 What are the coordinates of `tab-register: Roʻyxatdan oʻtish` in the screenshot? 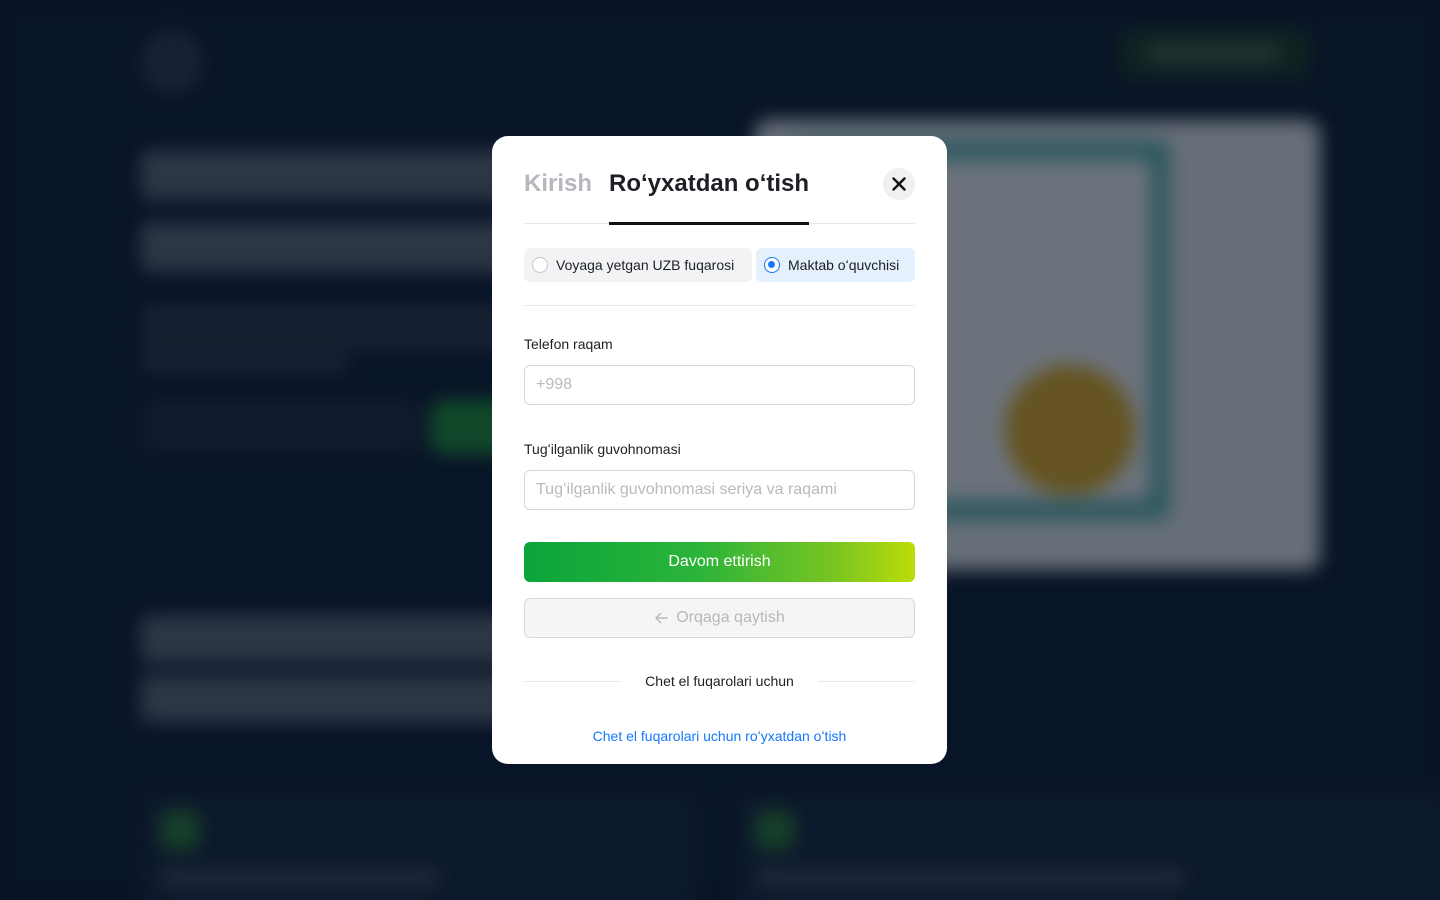 It's located at (709, 197).